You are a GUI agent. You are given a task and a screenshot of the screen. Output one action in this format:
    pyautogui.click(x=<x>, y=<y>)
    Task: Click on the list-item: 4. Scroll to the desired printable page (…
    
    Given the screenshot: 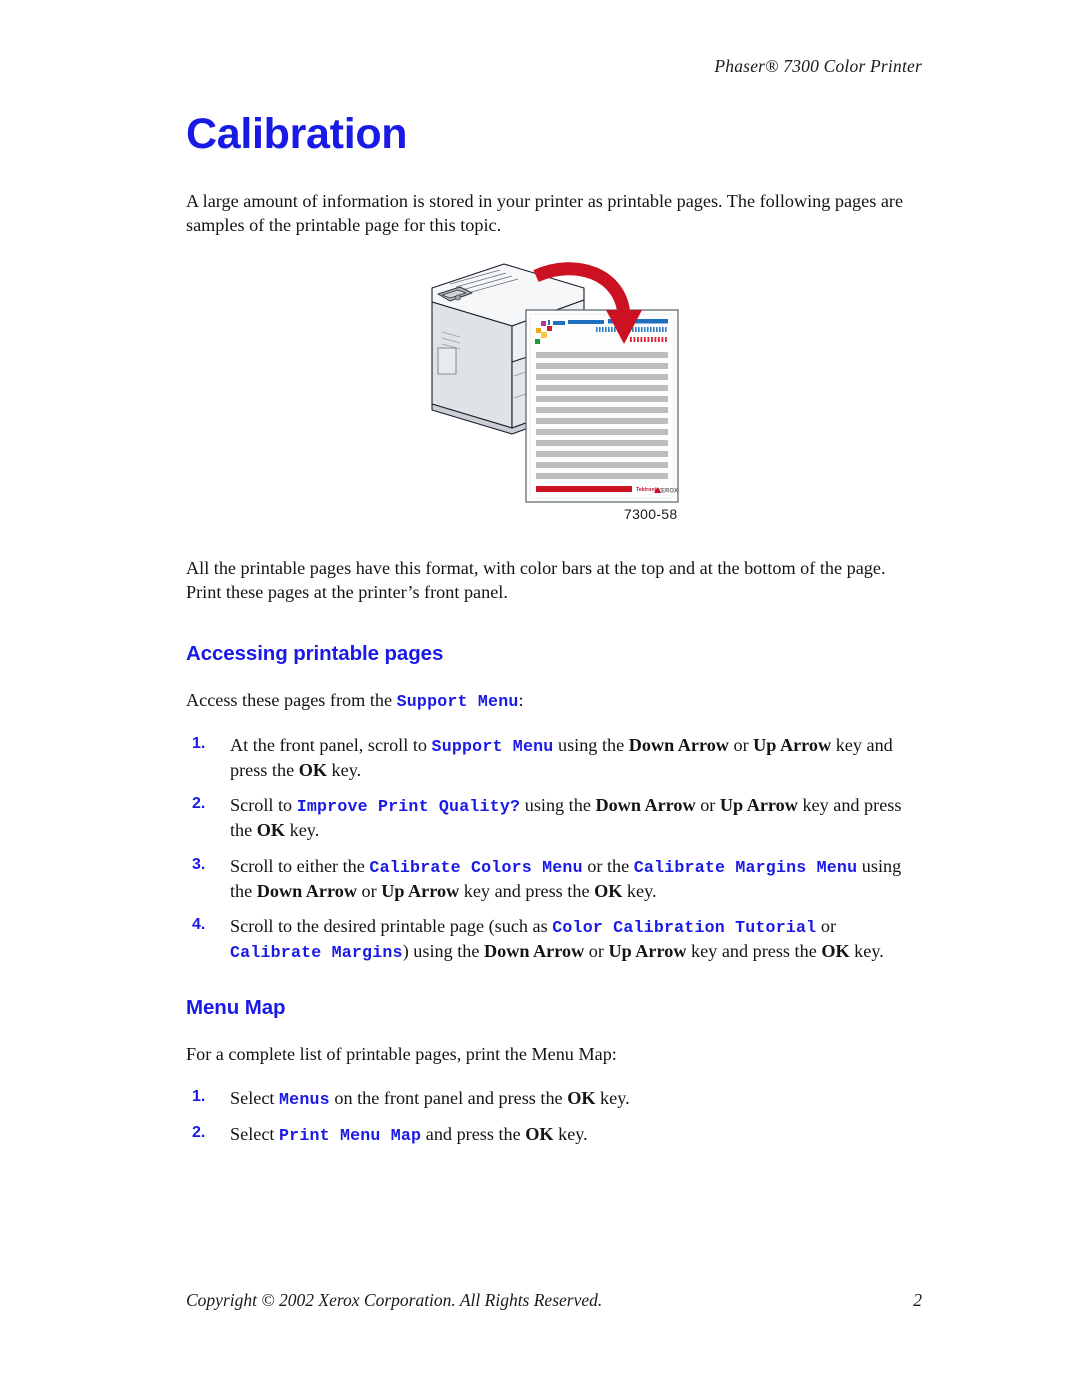 What is the action you would take?
    pyautogui.click(x=554, y=939)
    